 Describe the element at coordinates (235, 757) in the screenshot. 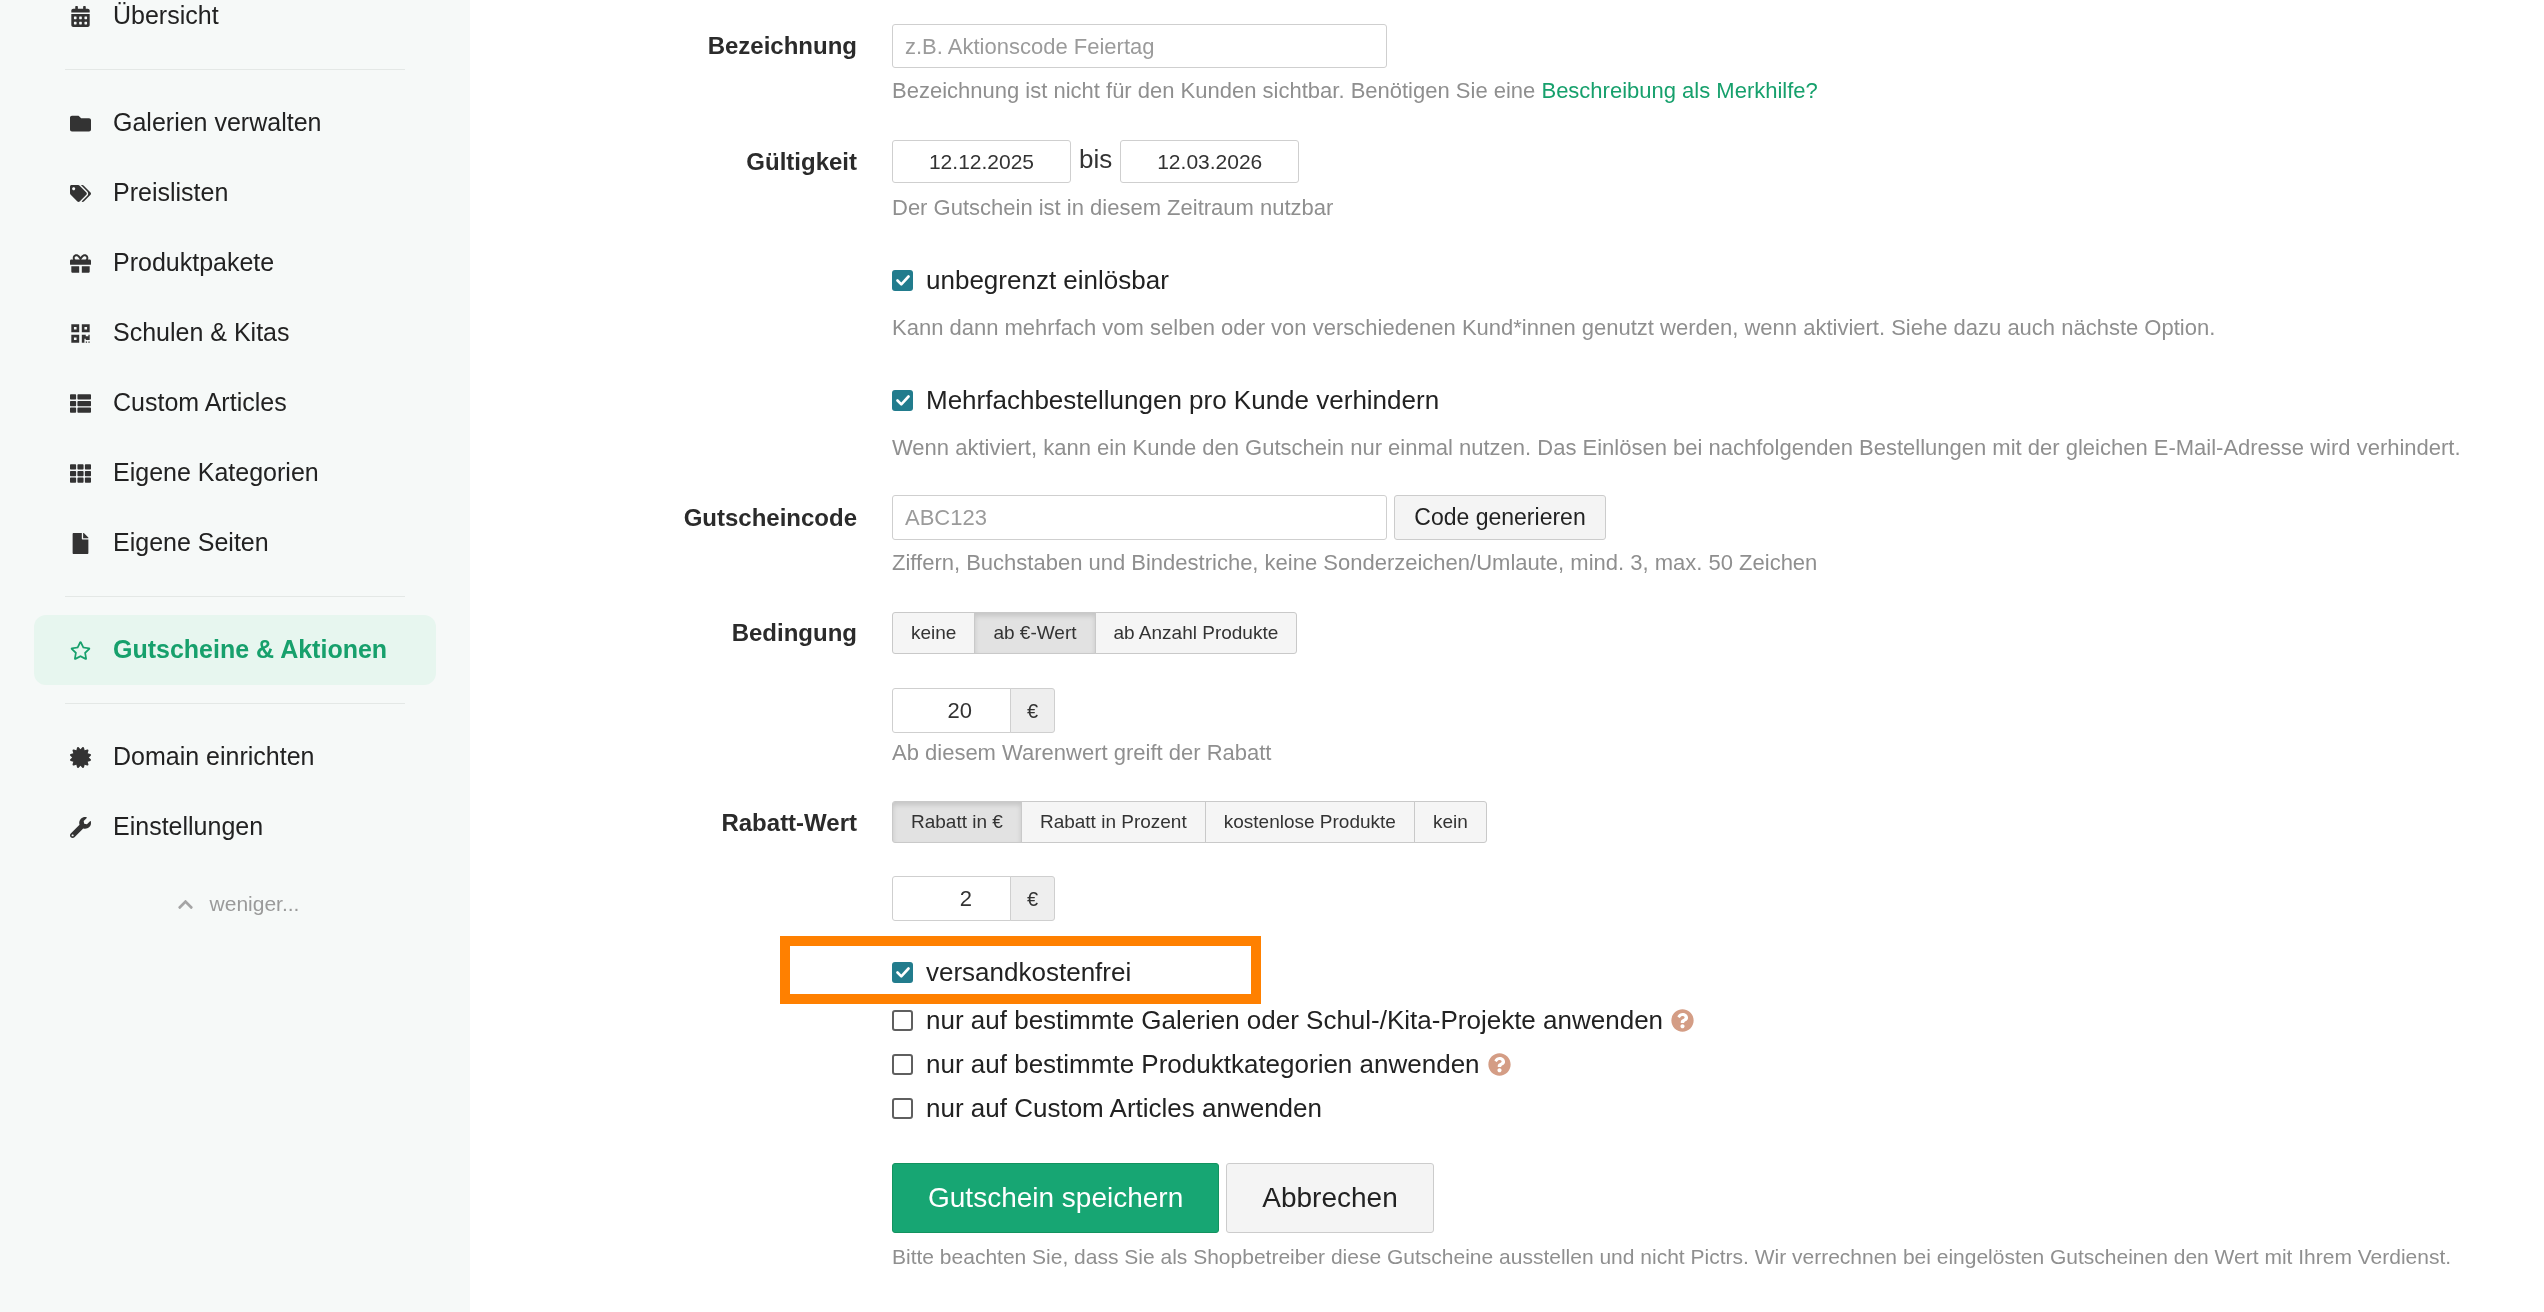

I see `sidebar-item: Domain einrichten` at that location.